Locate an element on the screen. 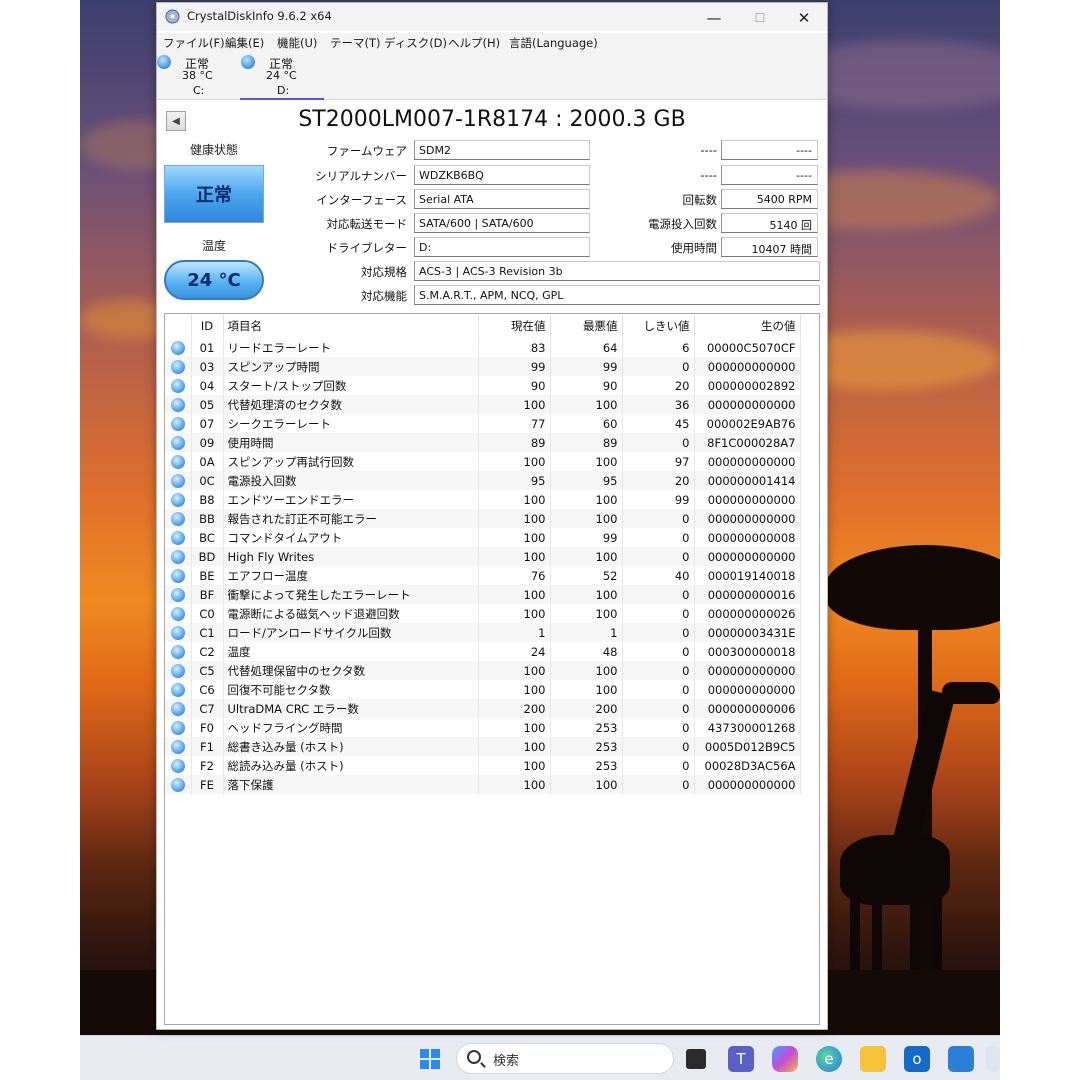 The image size is (1080, 1080). active-tab-indicator is located at coordinates (282, 99).